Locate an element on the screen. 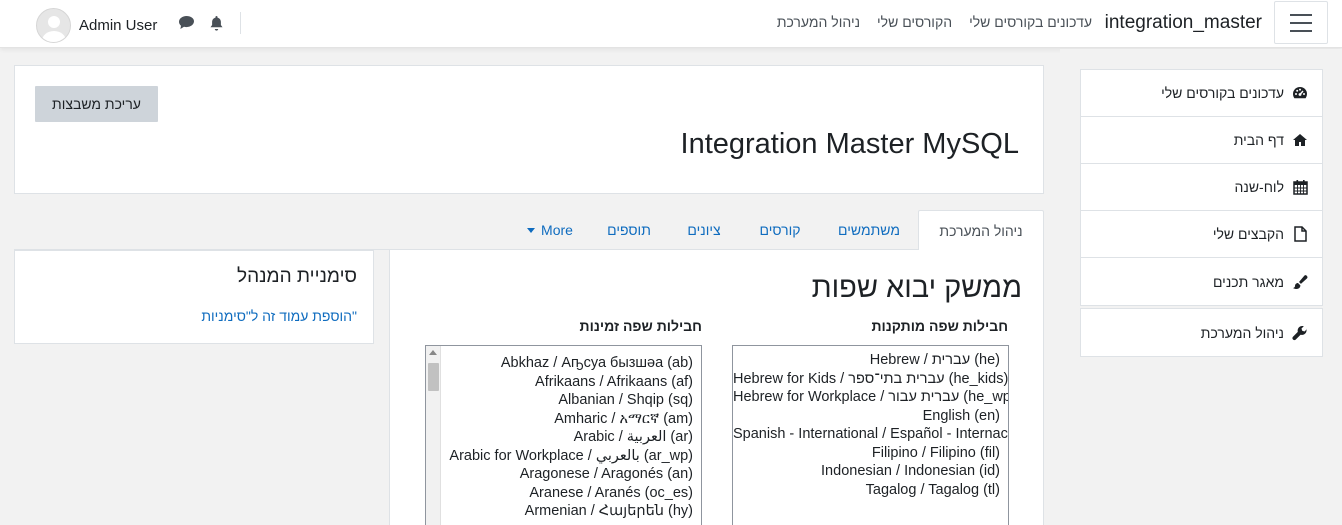 The width and height of the screenshot is (1342, 525). language-pack-option: Hebrew / עברית (he) is located at coordinates (870, 360).